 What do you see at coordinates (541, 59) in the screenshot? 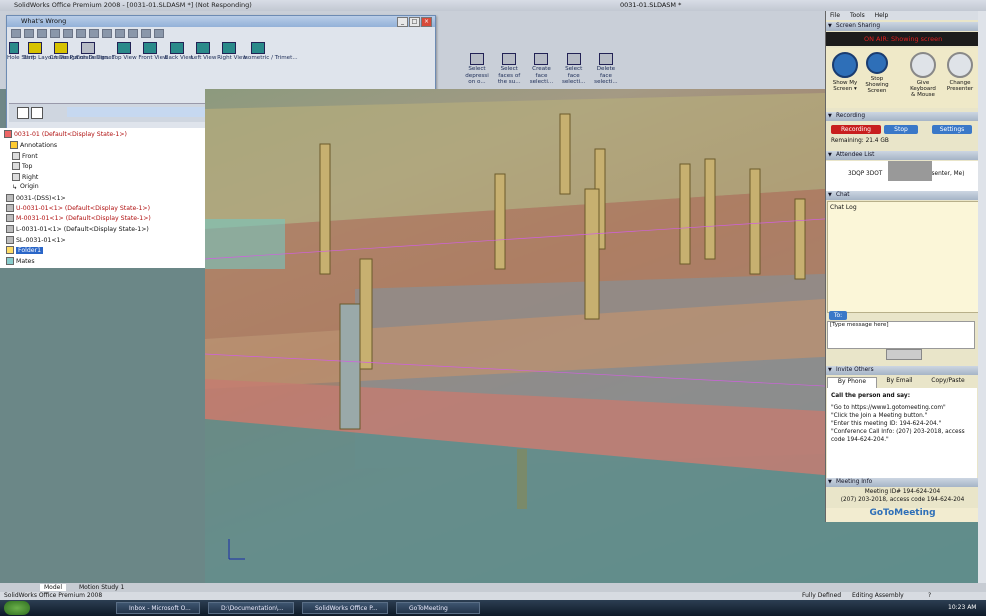
I see `face-icon` at bounding box center [541, 59].